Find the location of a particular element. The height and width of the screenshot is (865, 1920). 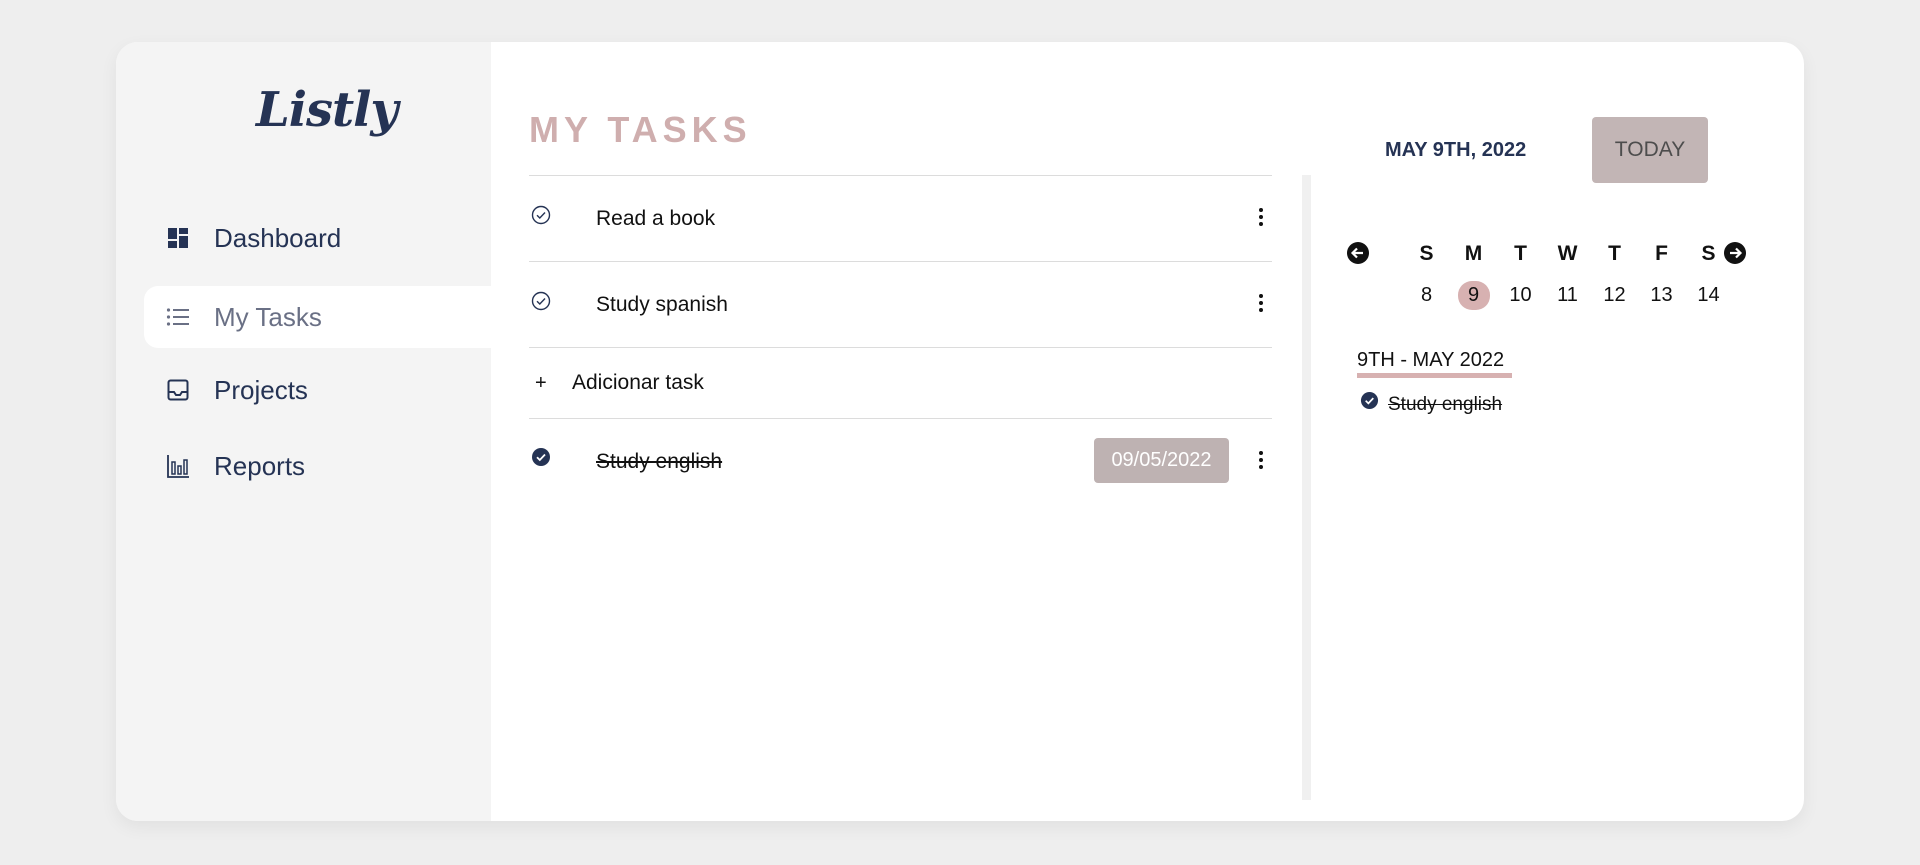

calendar-date-selected: 9 is located at coordinates (1473, 295).